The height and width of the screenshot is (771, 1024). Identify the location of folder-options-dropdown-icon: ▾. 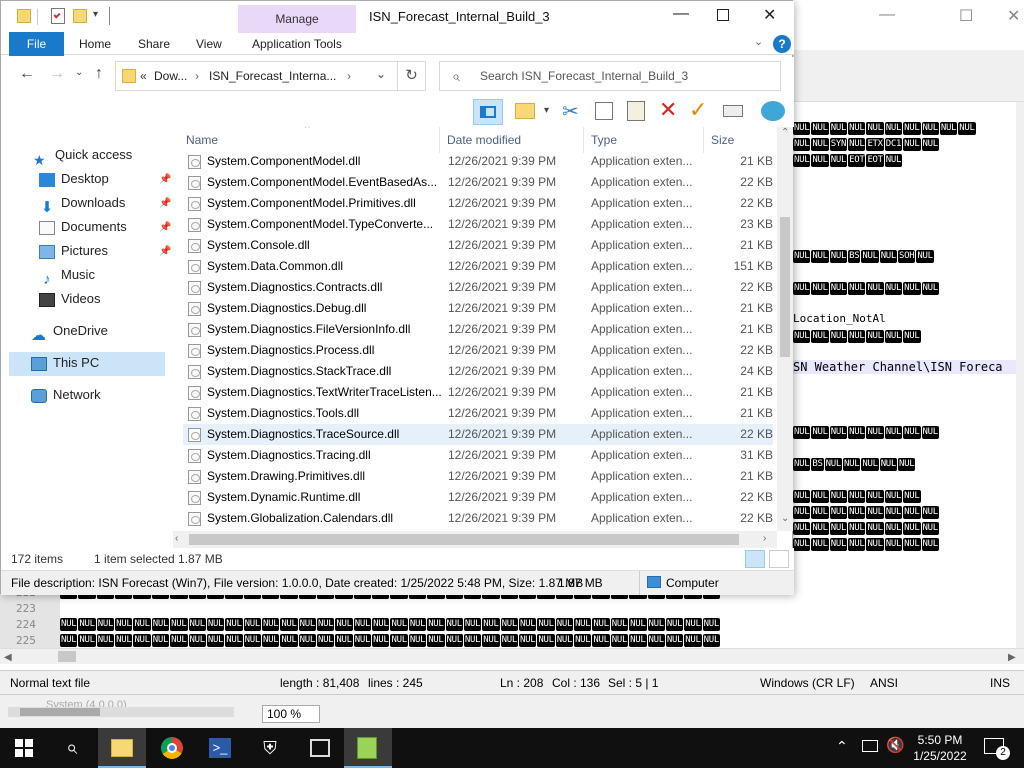
(546, 110).